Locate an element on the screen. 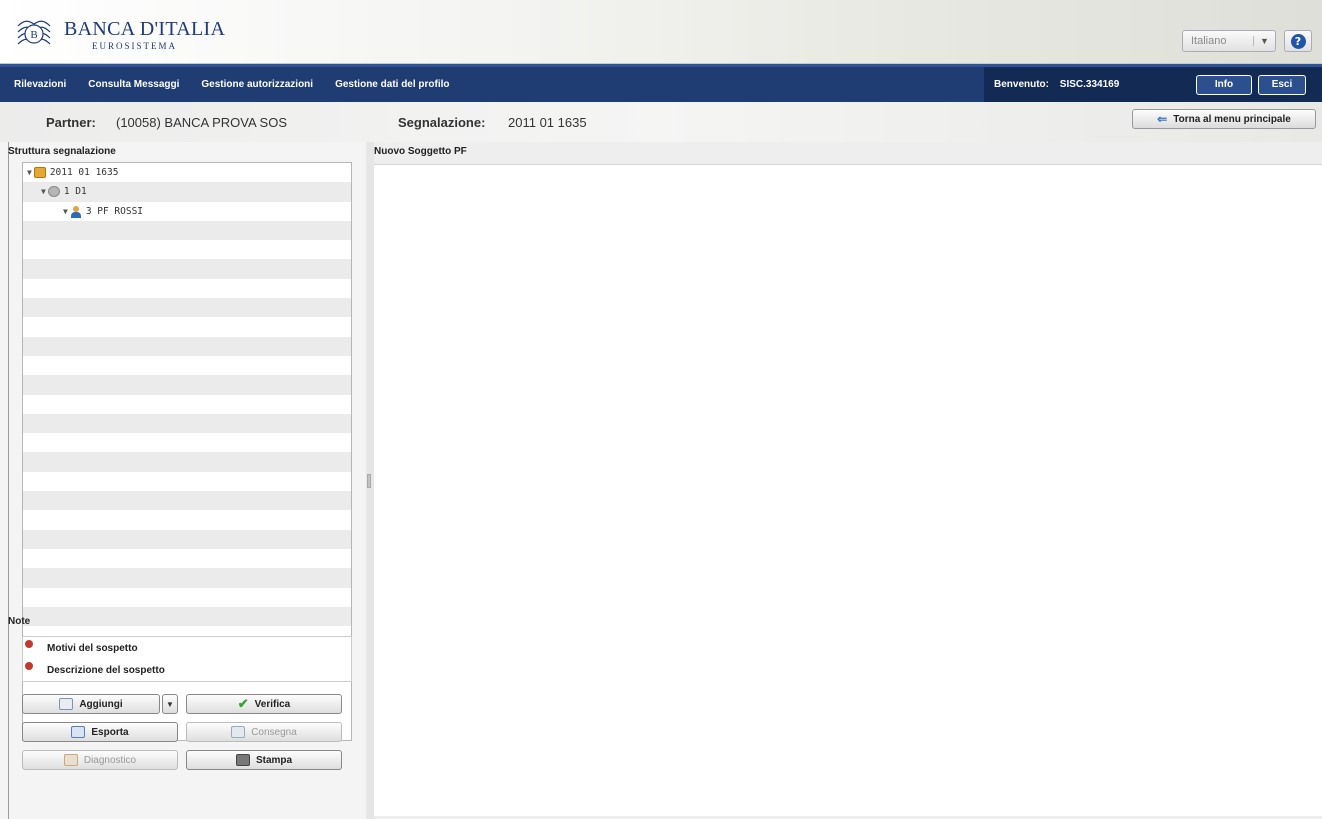 Image resolution: width=1322 pixels, height=819 pixels. language-select: Italiano ▼ is located at coordinates (1229, 41).